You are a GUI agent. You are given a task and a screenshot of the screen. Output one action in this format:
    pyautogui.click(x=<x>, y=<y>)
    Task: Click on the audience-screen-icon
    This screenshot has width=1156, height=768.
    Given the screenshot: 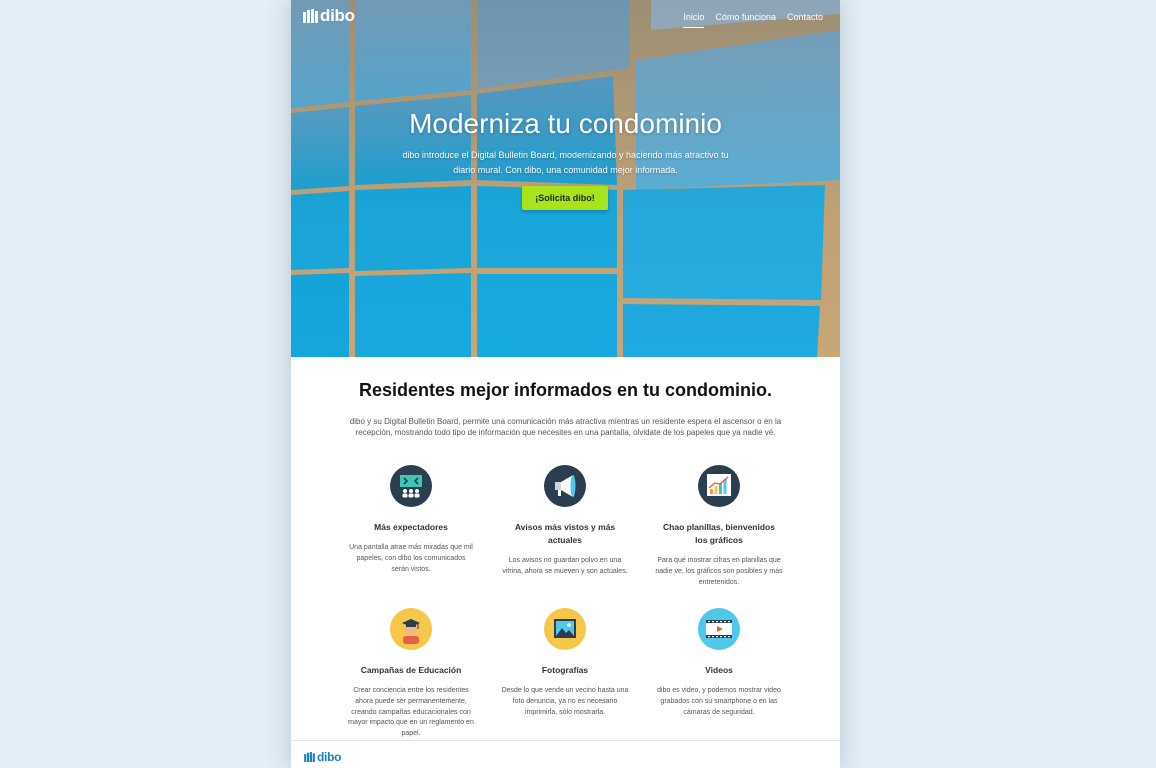 What is the action you would take?
    pyautogui.click(x=411, y=486)
    